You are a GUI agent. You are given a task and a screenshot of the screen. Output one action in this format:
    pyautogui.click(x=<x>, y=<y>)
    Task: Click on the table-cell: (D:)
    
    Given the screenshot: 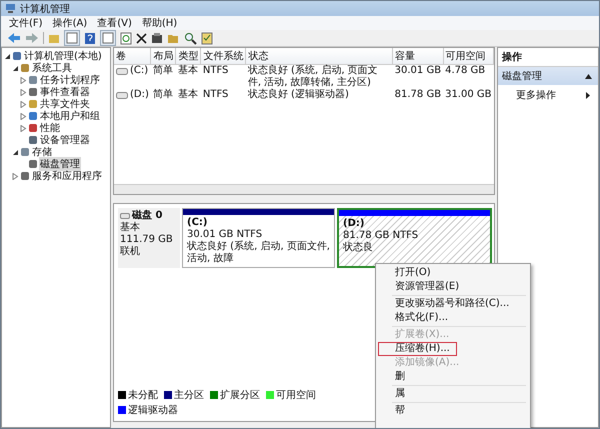 What is the action you would take?
    pyautogui.click(x=139, y=95)
    